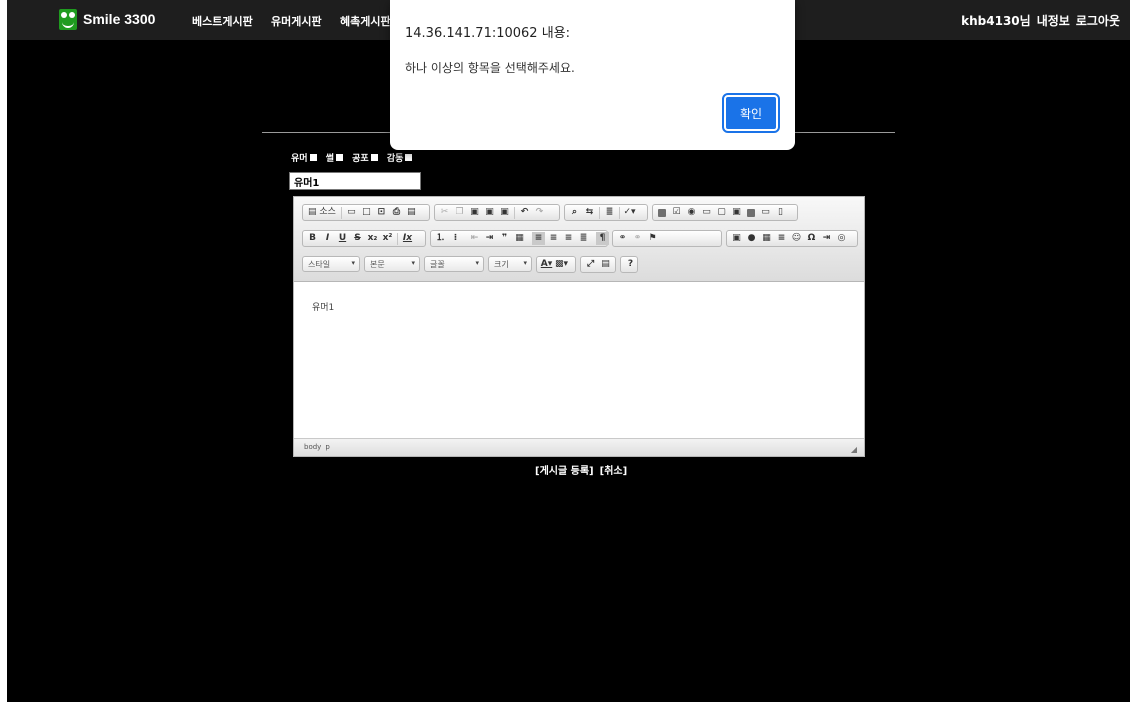  Describe the element at coordinates (662, 212) in the screenshot. I see `form-icon` at that location.